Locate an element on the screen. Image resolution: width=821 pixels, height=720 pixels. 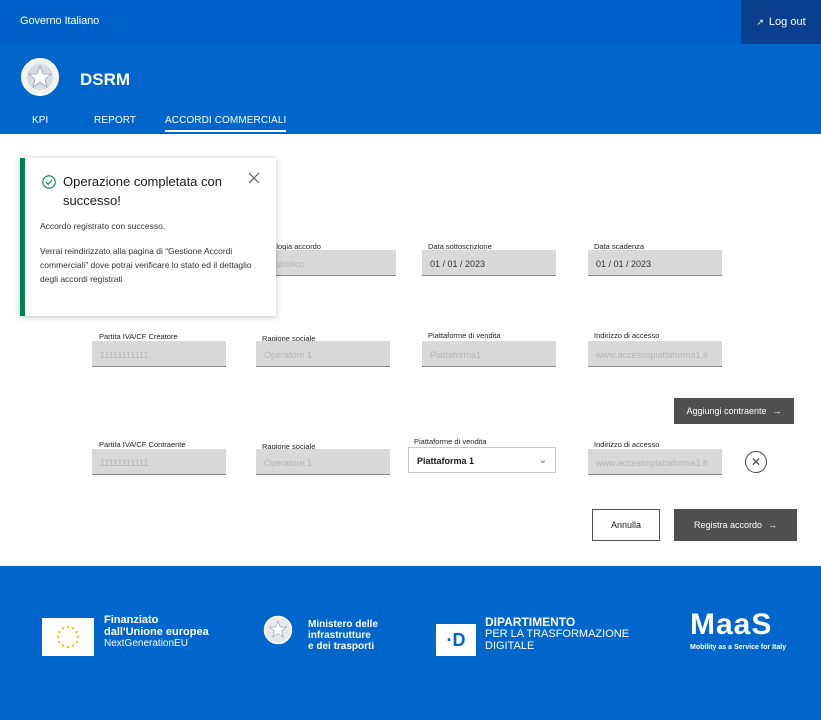
logout-button: ↗ Log out is located at coordinates (781, 22).